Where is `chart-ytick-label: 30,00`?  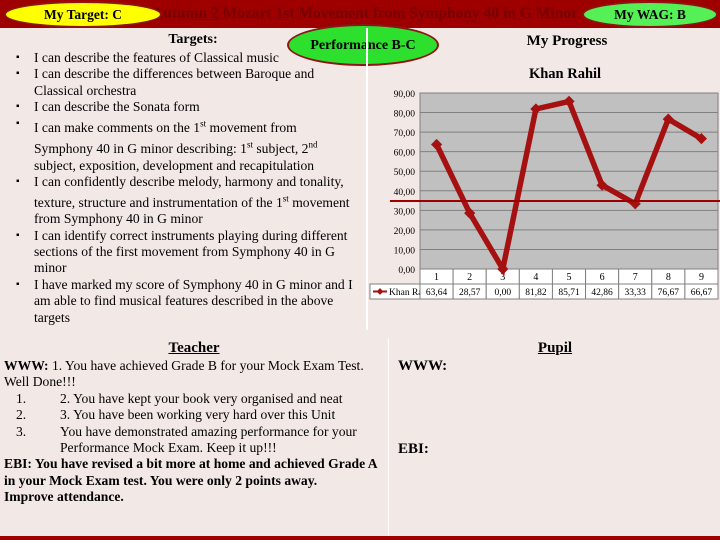
chart-ytick-label: 30,00 is located at coordinates (405, 212).